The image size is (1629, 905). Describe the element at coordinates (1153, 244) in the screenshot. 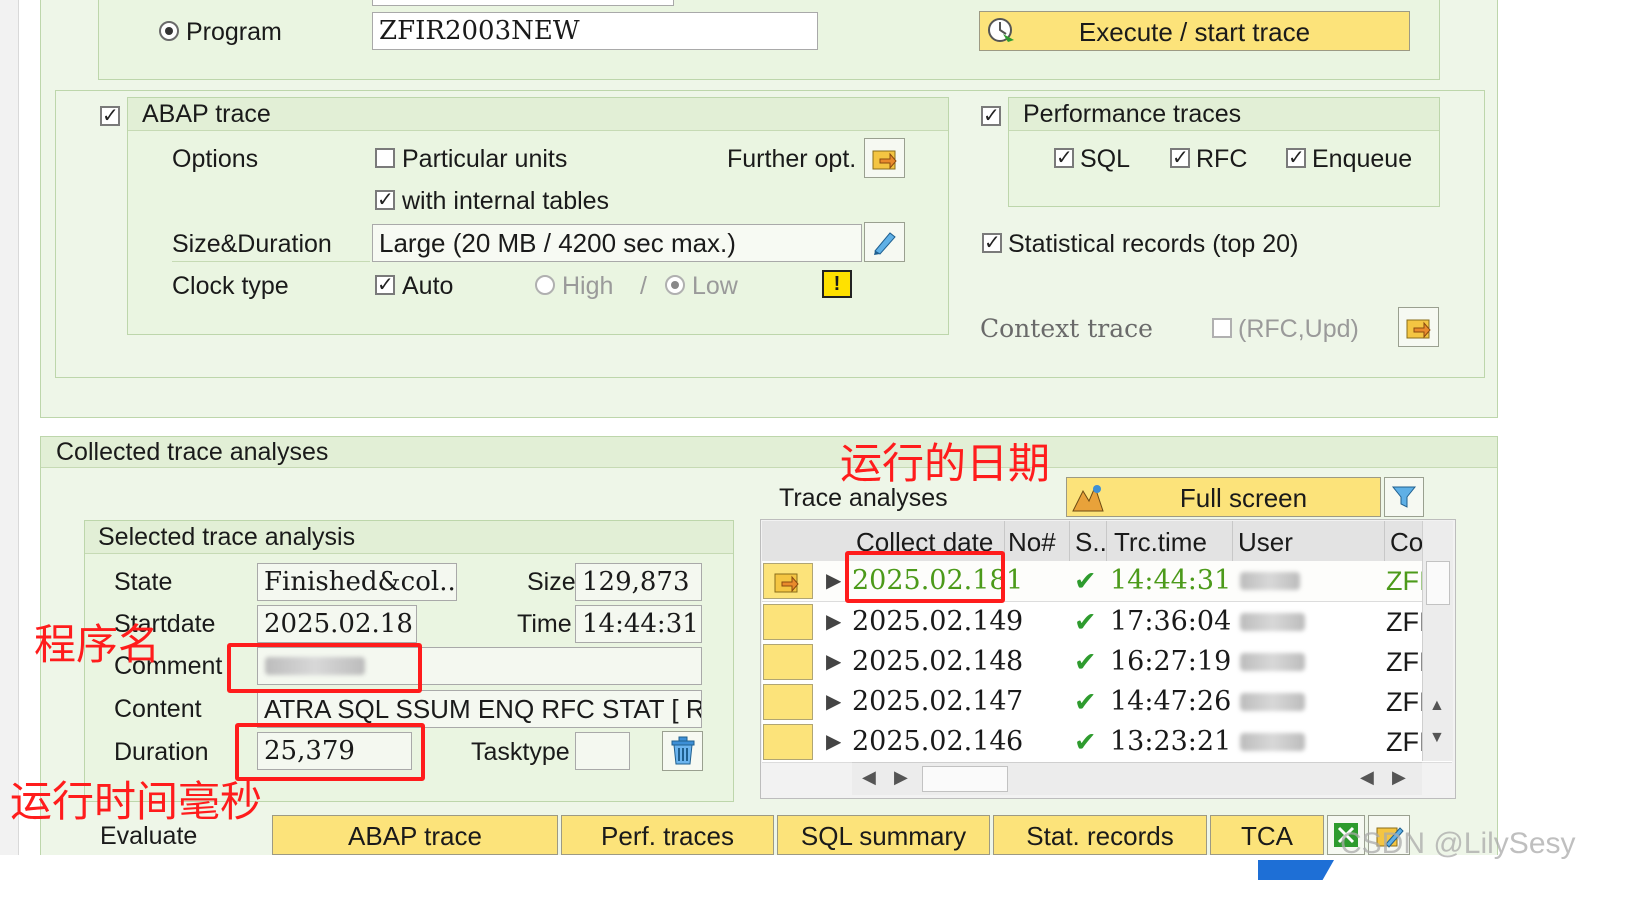

I see `statistical-records-label: Statistical records (top 20)` at that location.